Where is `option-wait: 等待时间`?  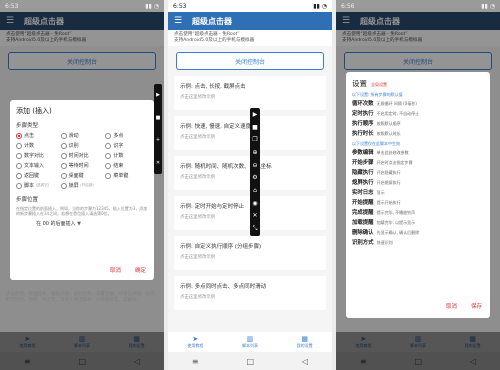
option-wait: 等待时间 is located at coordinates (82, 165).